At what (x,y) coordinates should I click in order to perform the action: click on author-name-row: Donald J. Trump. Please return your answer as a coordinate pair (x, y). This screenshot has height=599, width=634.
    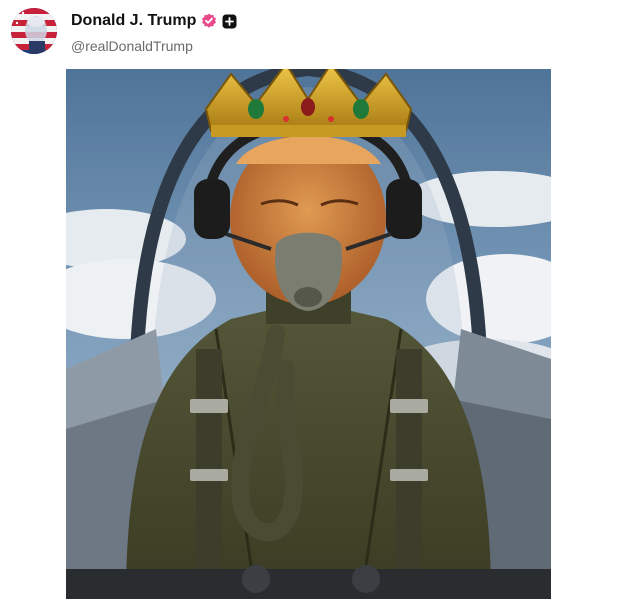
    Looking at the image, I should click on (154, 21).